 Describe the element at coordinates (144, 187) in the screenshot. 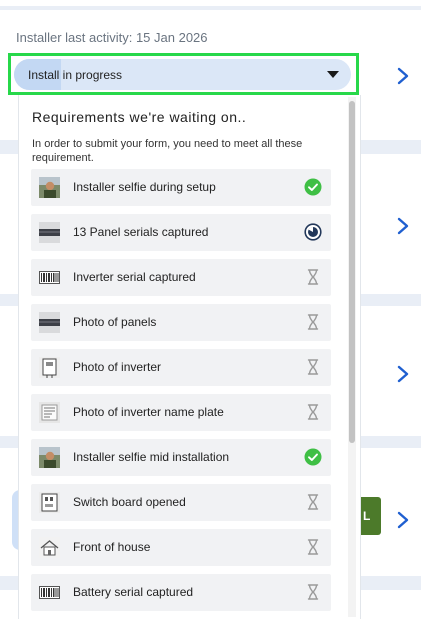

I see `requirement-label: Installer selfie during setup` at that location.